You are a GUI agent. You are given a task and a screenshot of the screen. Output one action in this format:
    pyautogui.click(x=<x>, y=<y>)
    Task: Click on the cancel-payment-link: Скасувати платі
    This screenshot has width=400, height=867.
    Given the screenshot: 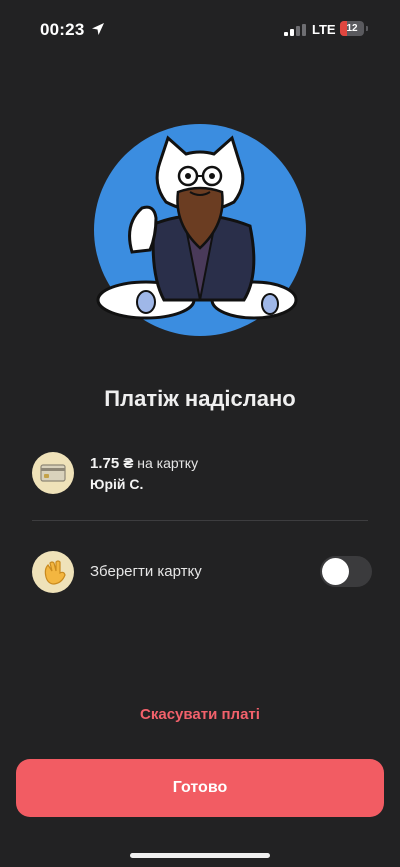 What is the action you would take?
    pyautogui.click(x=200, y=714)
    